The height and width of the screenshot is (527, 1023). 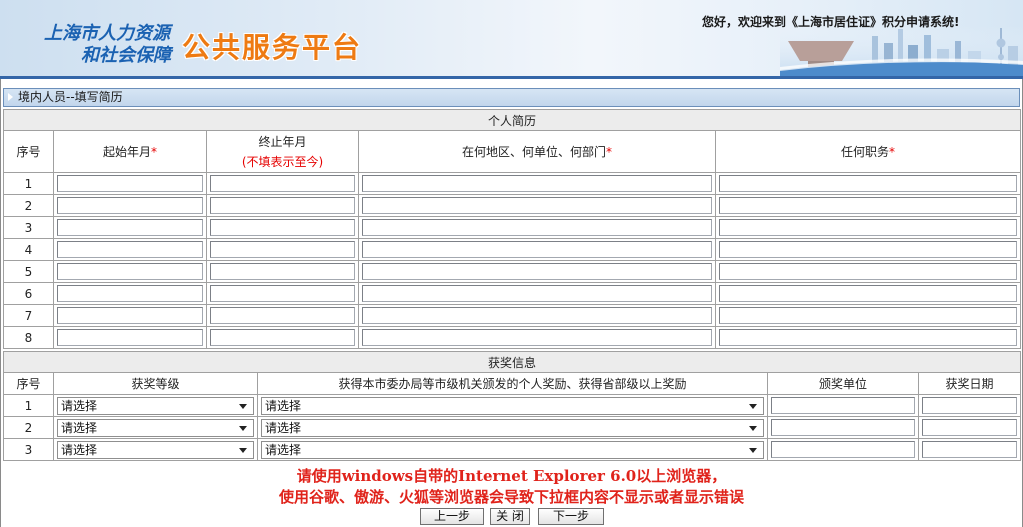 I want to click on previous-step-button: 上一步, so click(x=452, y=516).